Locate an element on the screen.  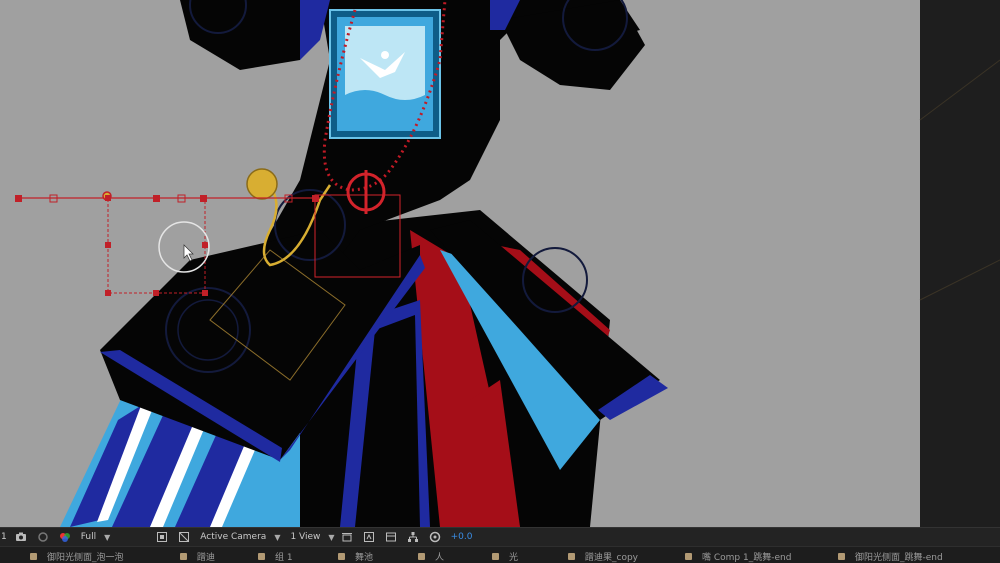
frame-number: 1 is located at coordinates (4, 537).